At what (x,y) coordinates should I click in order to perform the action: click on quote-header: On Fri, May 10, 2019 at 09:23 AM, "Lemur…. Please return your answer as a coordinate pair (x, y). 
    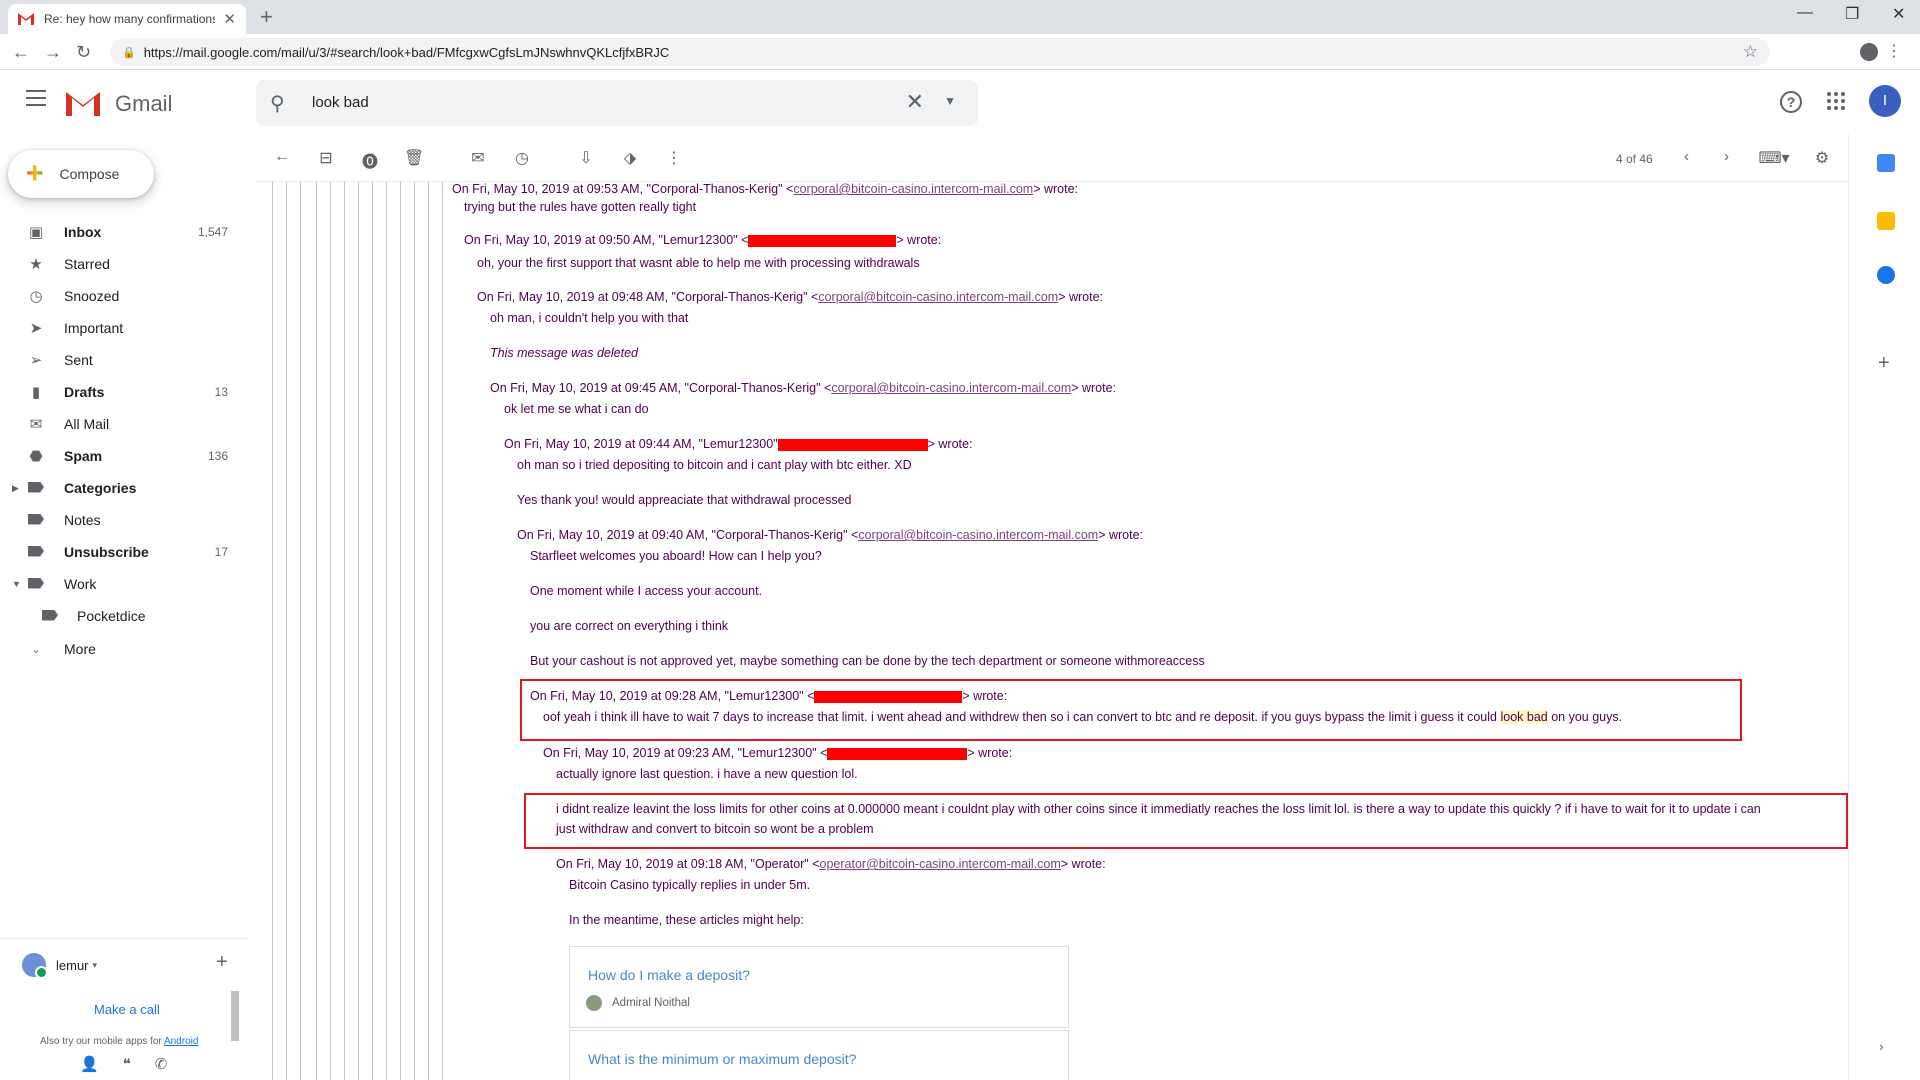
    Looking at the image, I should click on (778, 753).